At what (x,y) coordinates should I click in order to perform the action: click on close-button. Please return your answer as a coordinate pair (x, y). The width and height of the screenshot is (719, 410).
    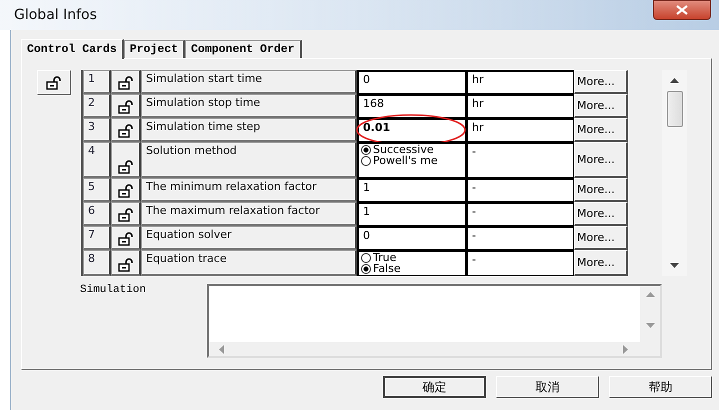
    Looking at the image, I should click on (682, 10).